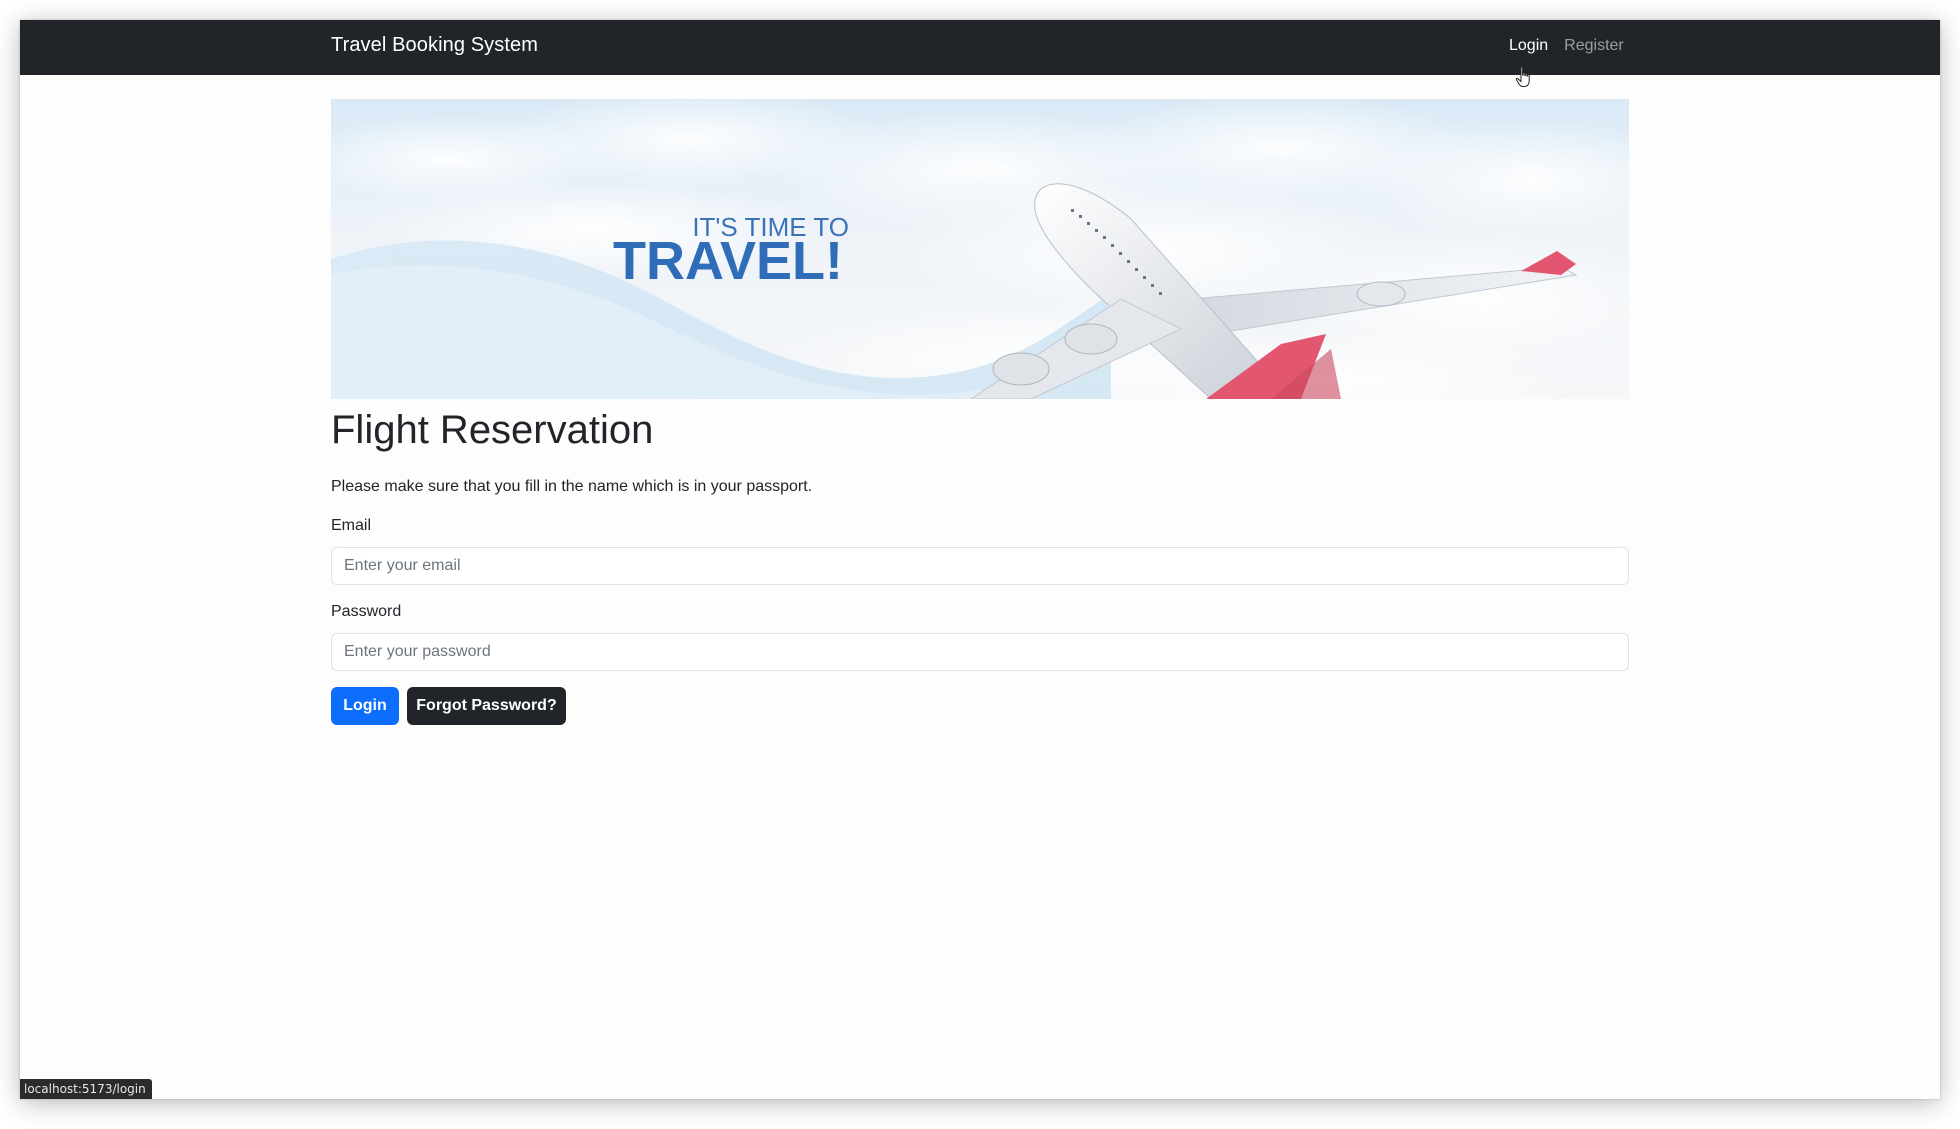 The image size is (1960, 1129). I want to click on nav-link-register: Register, so click(1594, 46).